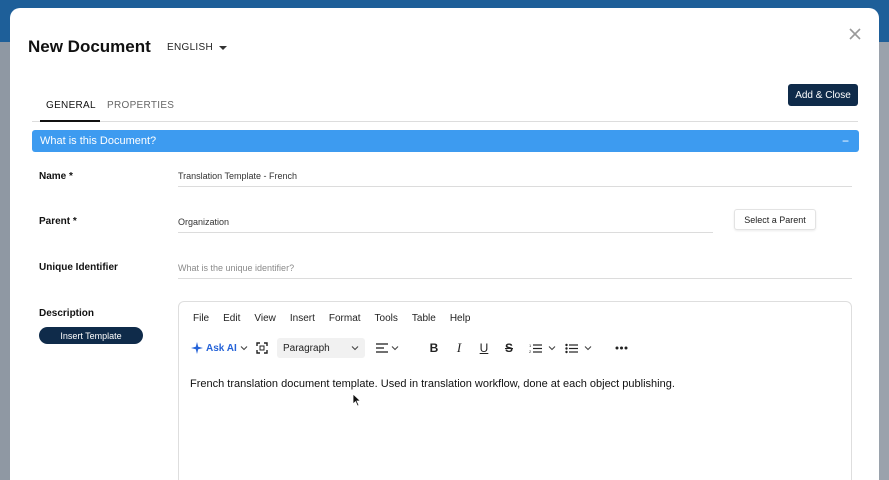 Image resolution: width=889 pixels, height=480 pixels. I want to click on more-options-icon, so click(621, 348).